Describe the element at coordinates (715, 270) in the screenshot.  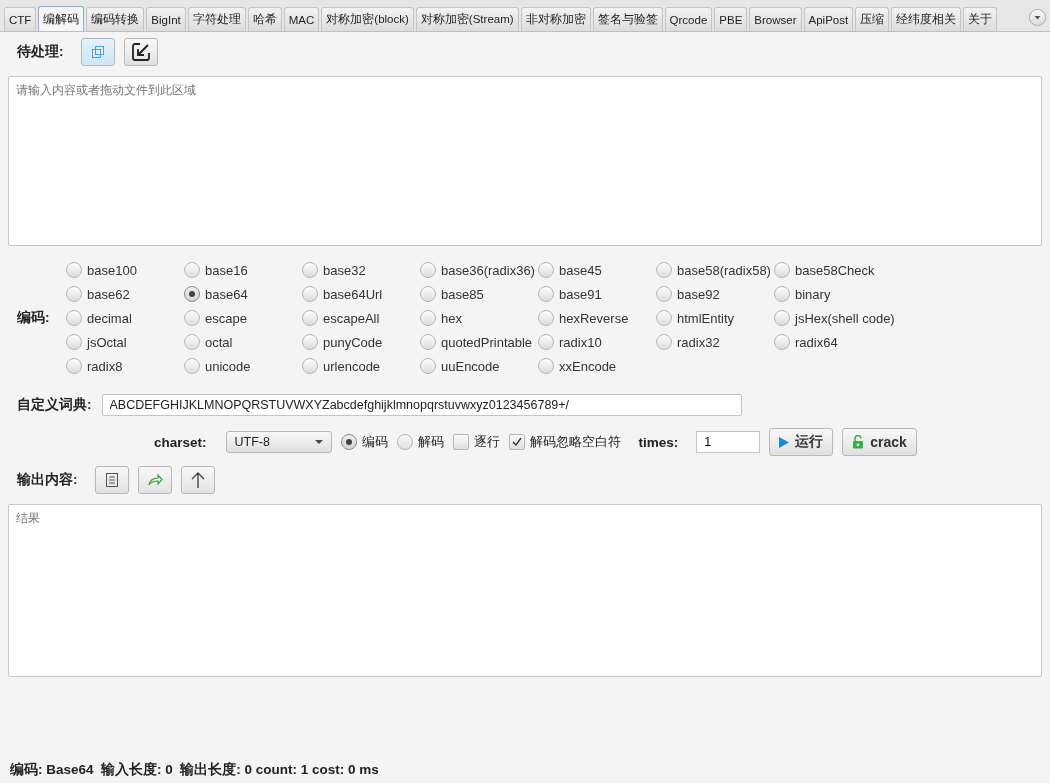
I see `encoding-radio-option: base58(radix58)` at that location.